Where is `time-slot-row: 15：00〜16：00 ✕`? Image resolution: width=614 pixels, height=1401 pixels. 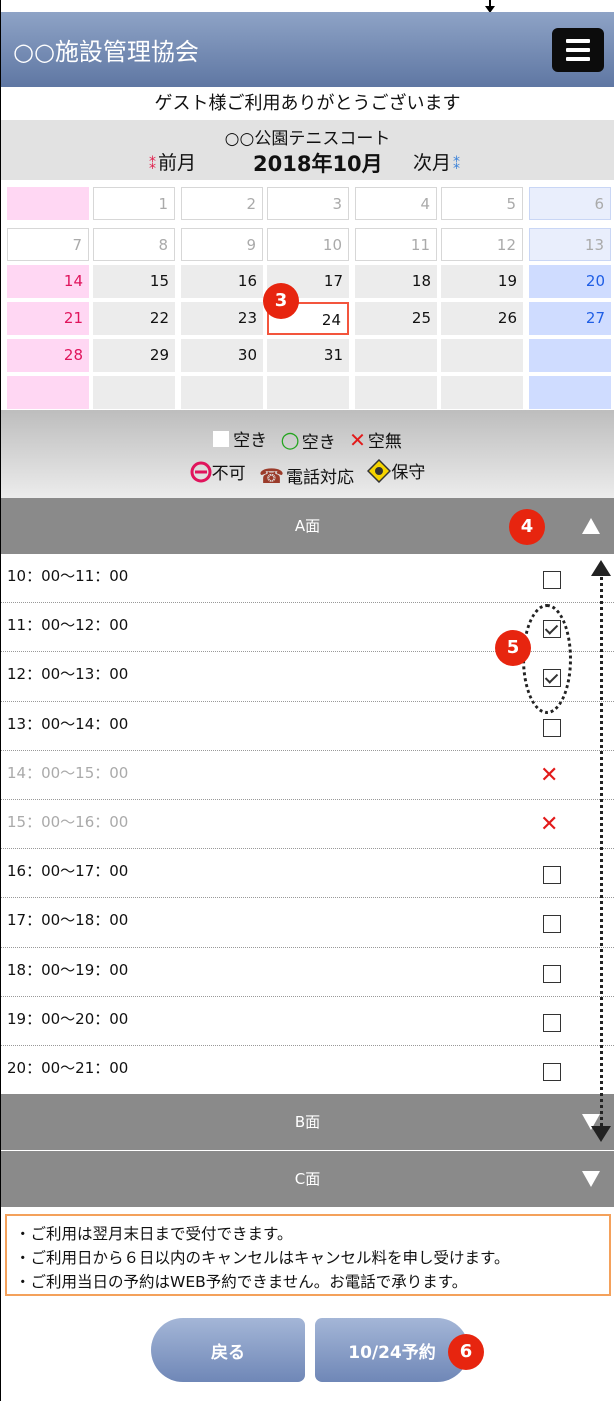 time-slot-row: 15：00〜16：00 ✕ is located at coordinates (307, 825).